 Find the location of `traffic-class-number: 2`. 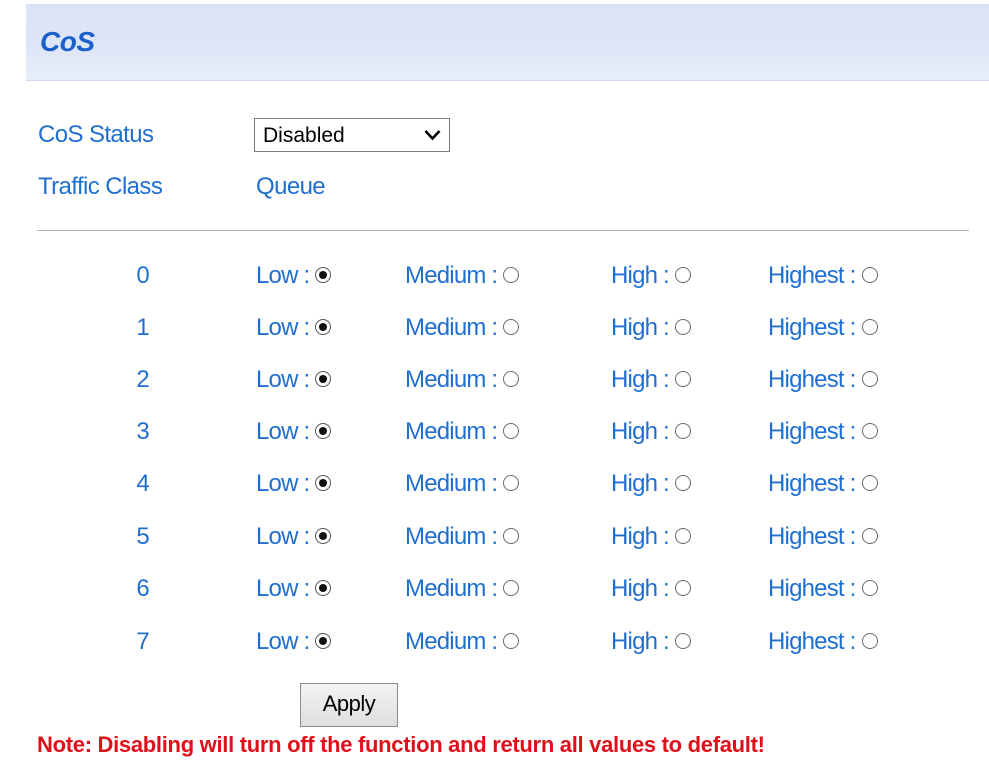

traffic-class-number: 2 is located at coordinates (143, 379).